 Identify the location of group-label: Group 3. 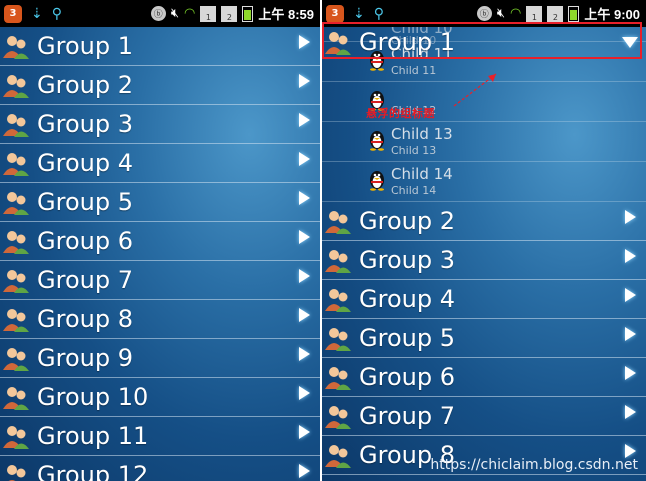
(407, 260).